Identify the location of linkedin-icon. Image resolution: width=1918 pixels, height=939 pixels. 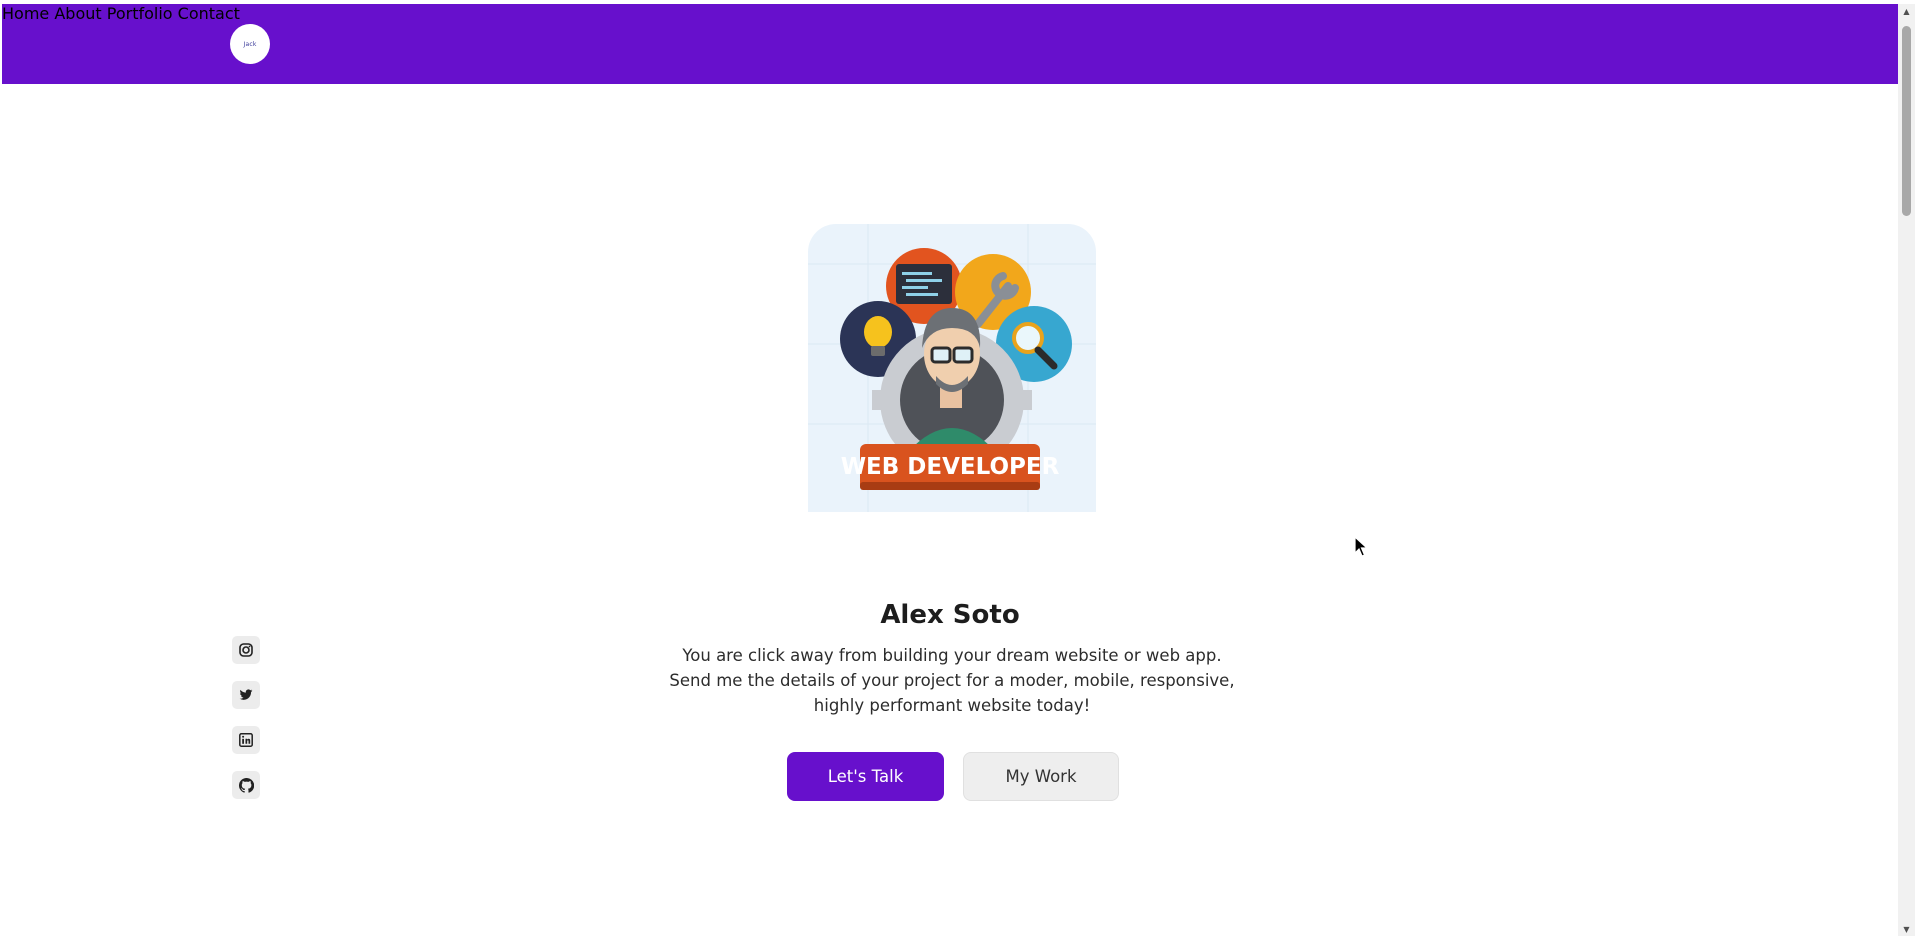
(246, 740).